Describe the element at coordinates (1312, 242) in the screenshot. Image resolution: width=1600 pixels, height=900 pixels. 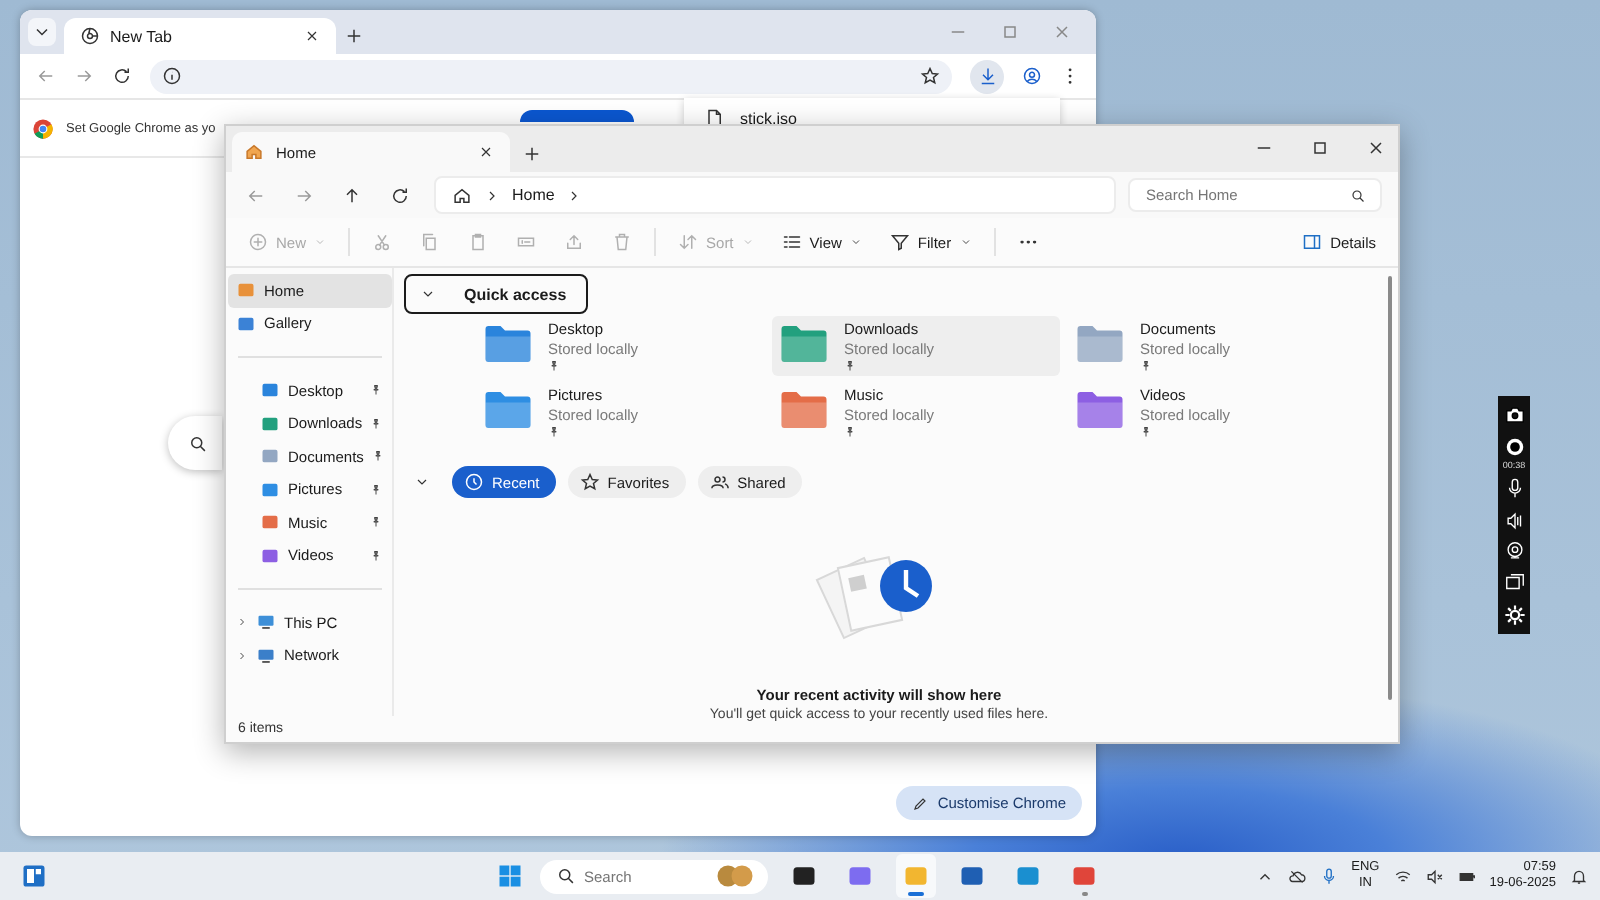
I see `details-pane-icon` at that location.